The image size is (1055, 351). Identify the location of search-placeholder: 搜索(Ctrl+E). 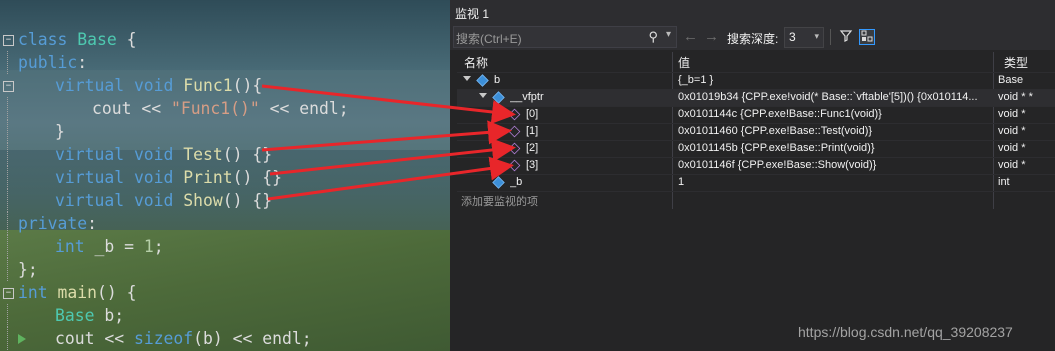
(489, 39).